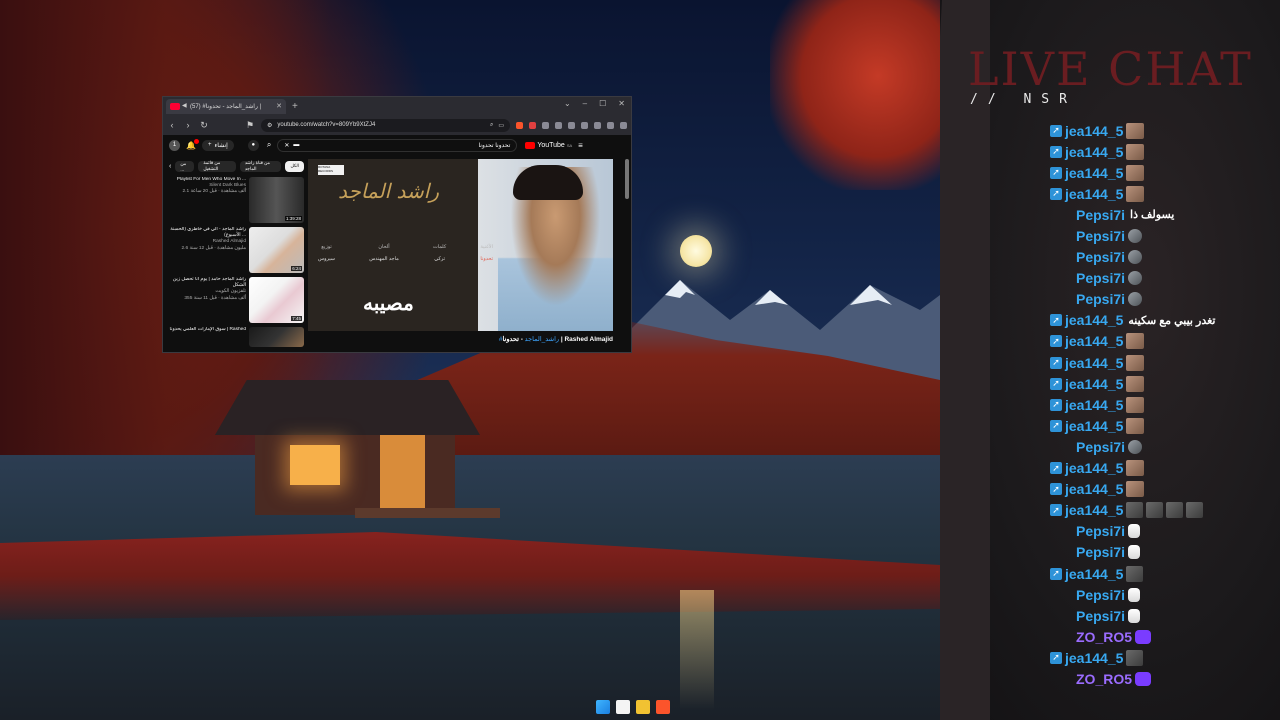 The height and width of the screenshot is (720, 1280). What do you see at coordinates (584, 125) in the screenshot?
I see `wallet-icon` at bounding box center [584, 125].